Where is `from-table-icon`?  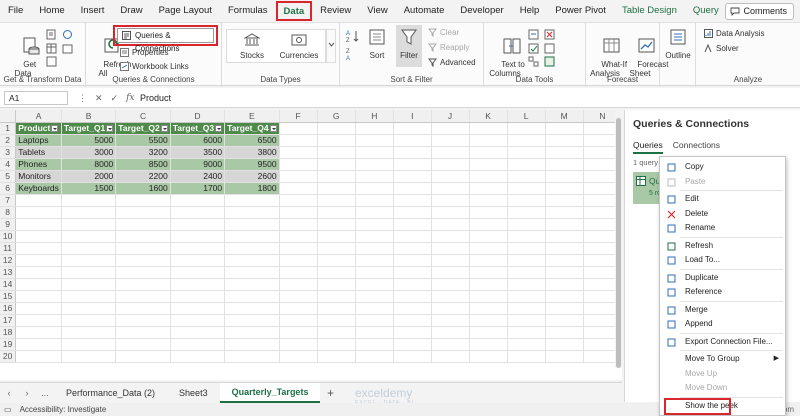 from-table-icon is located at coordinates (51, 48).